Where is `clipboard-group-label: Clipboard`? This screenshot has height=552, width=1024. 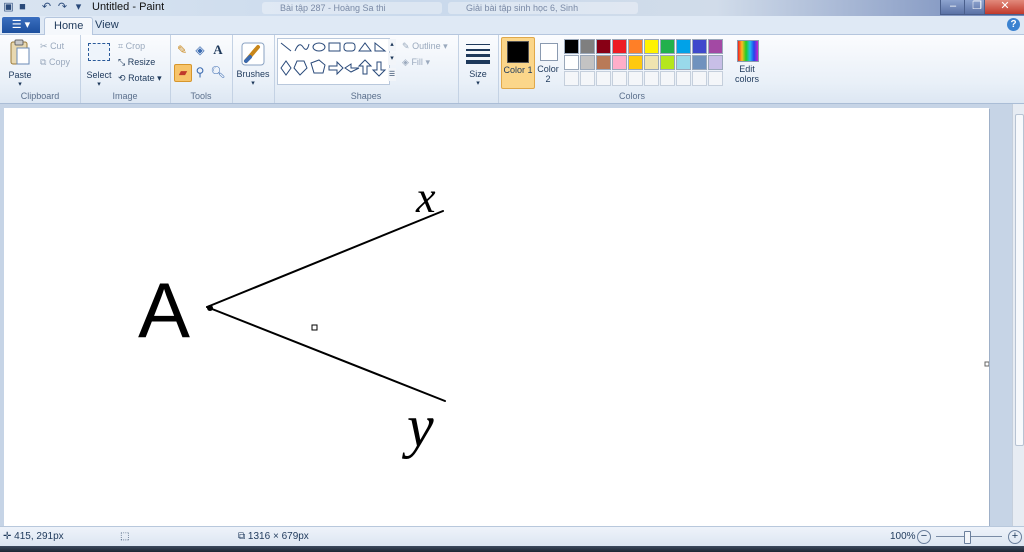
clipboard-group-label: Clipboard is located at coordinates (40, 96).